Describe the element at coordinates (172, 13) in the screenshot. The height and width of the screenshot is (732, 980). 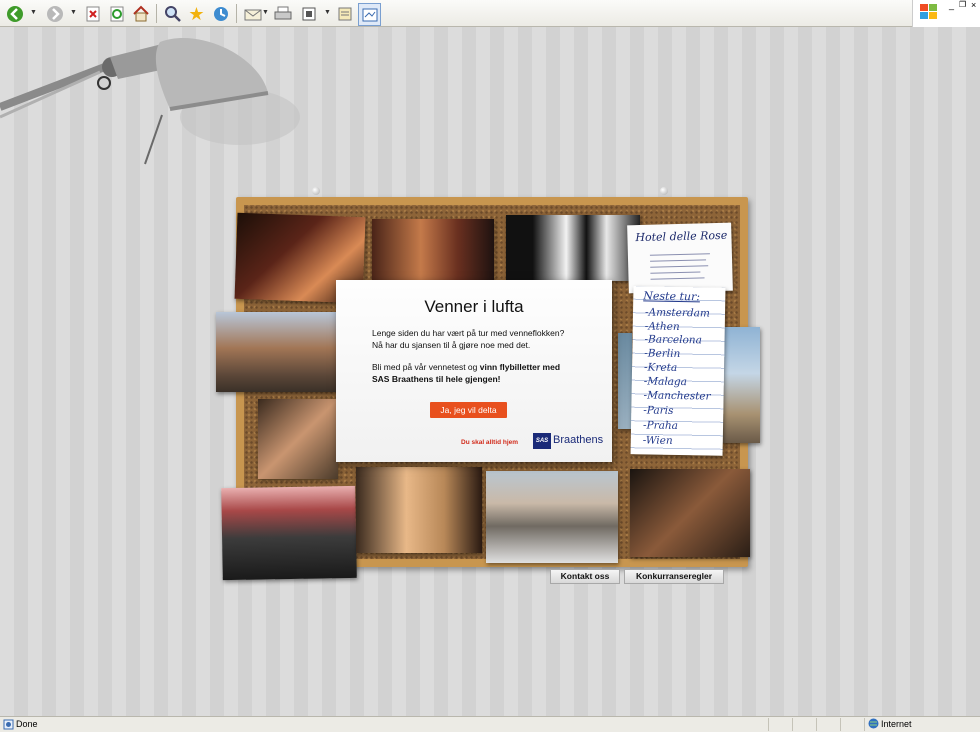
I see `search-icon` at that location.